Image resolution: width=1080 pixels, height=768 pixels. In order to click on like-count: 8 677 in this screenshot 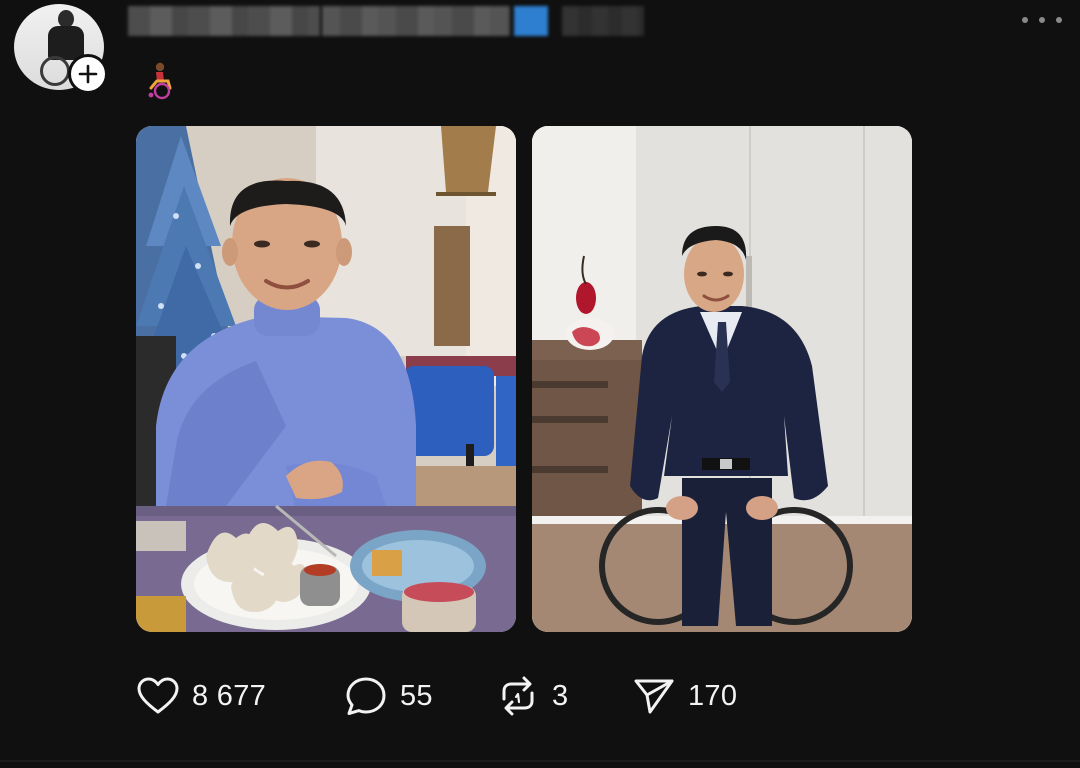, I will do `click(229, 695)`.